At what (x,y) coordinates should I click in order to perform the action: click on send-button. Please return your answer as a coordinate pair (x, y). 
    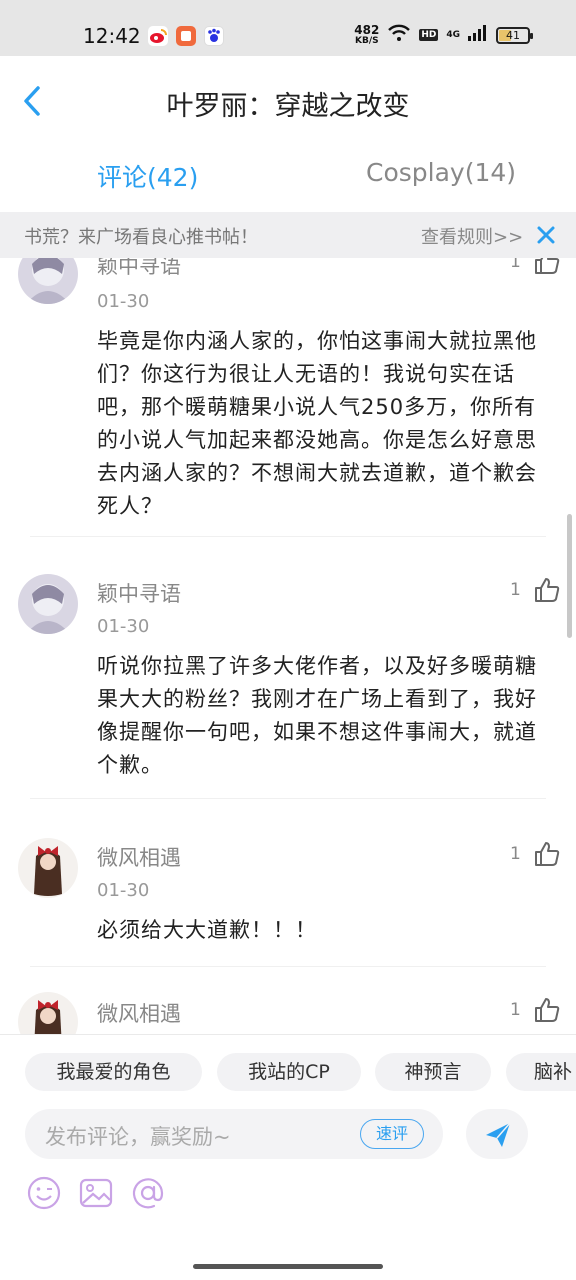
    Looking at the image, I should click on (497, 1134).